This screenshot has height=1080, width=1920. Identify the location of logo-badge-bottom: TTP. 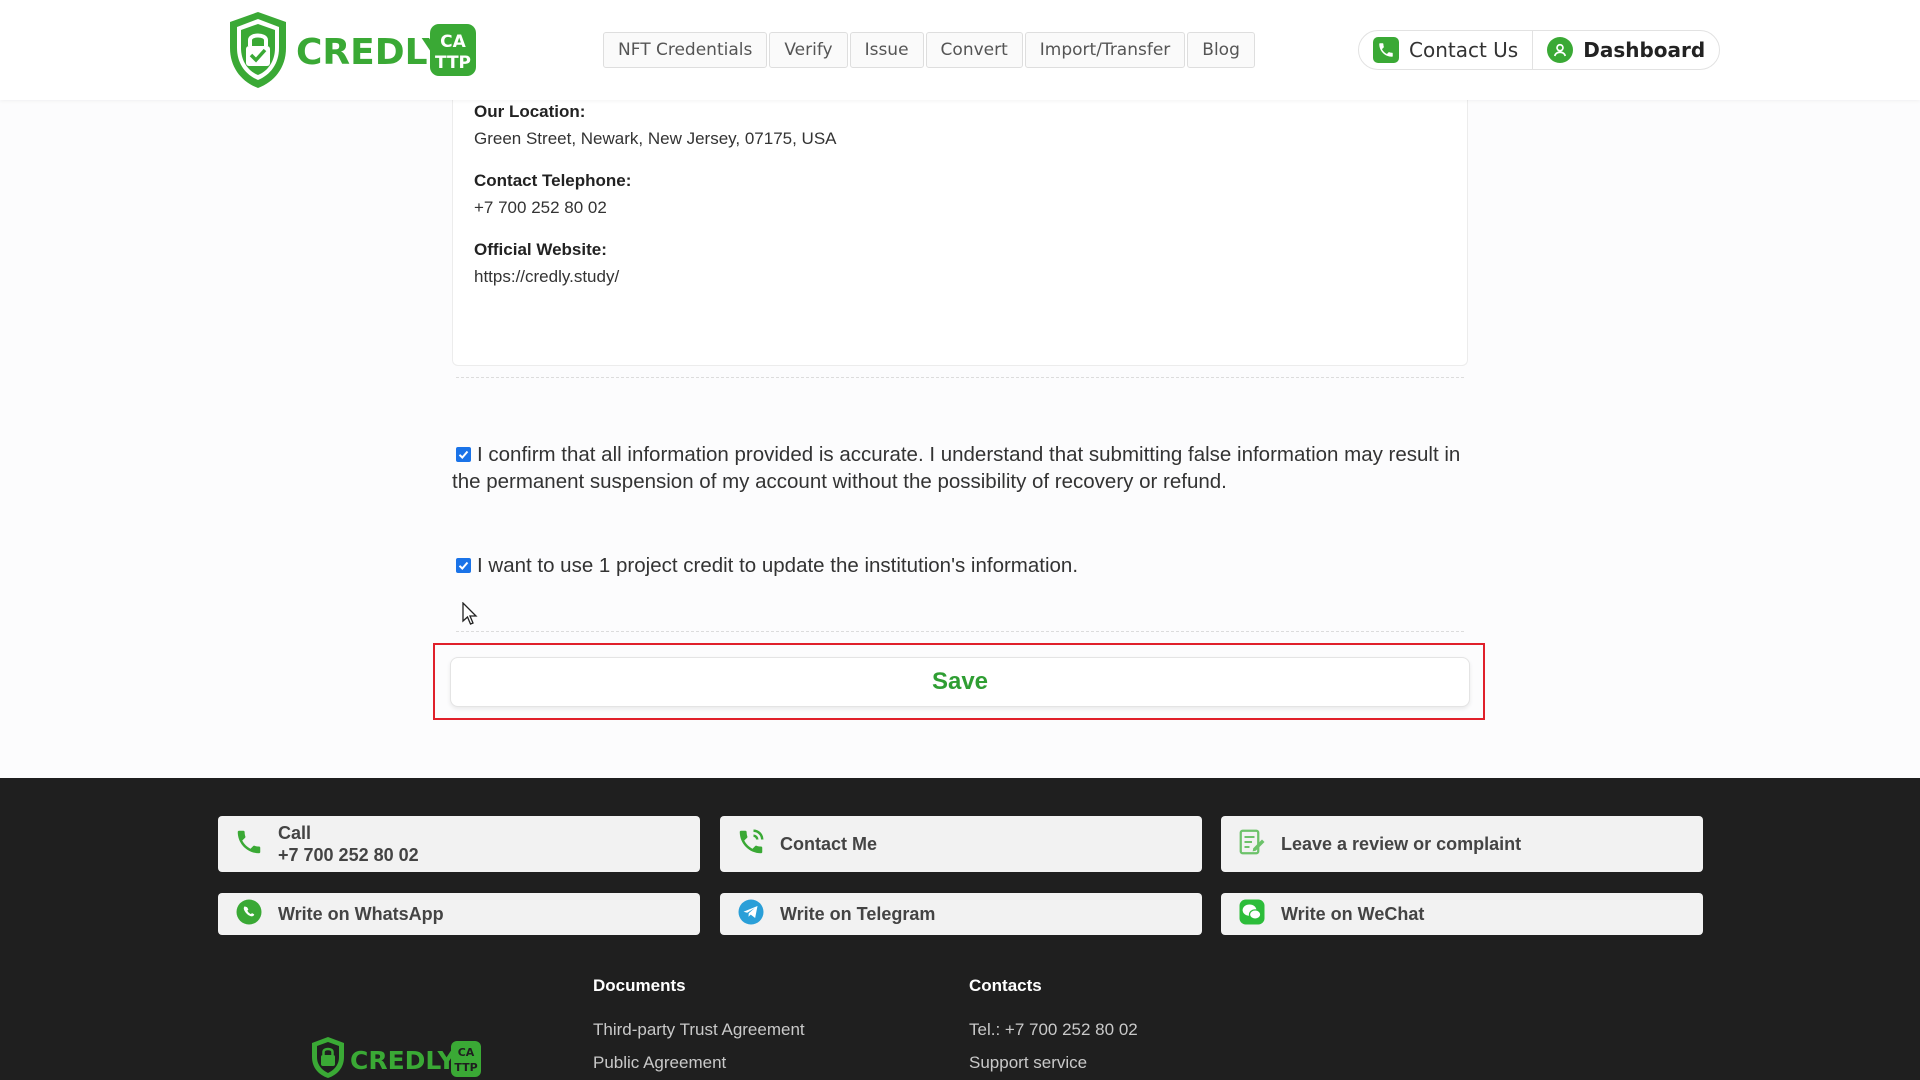
(453, 63).